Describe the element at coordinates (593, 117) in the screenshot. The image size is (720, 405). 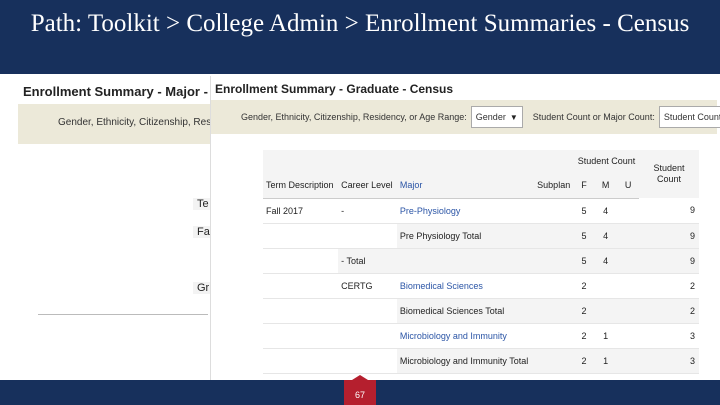
I see `count-filter-label: Student Count or Major Count:` at that location.